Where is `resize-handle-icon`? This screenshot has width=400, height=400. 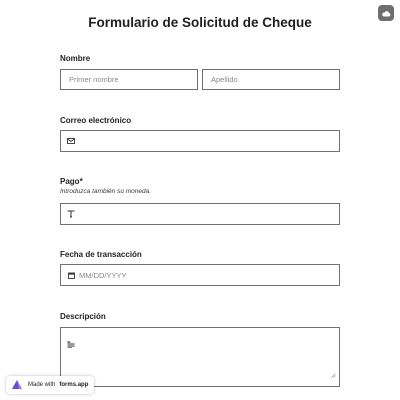 resize-handle-icon is located at coordinates (333, 374).